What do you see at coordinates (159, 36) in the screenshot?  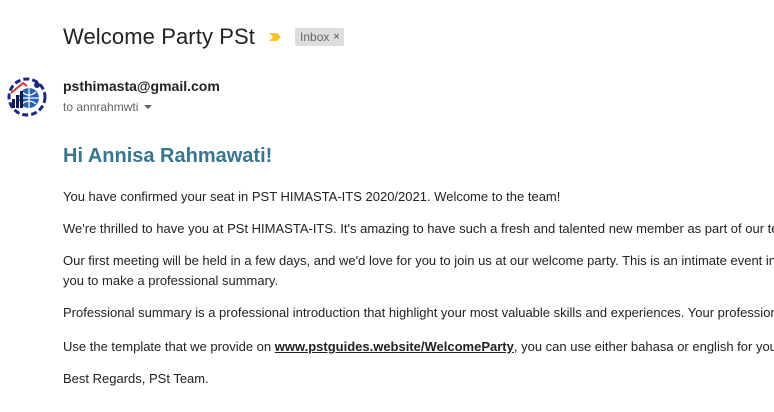 I see `email-subject: Welcome Party PSt` at bounding box center [159, 36].